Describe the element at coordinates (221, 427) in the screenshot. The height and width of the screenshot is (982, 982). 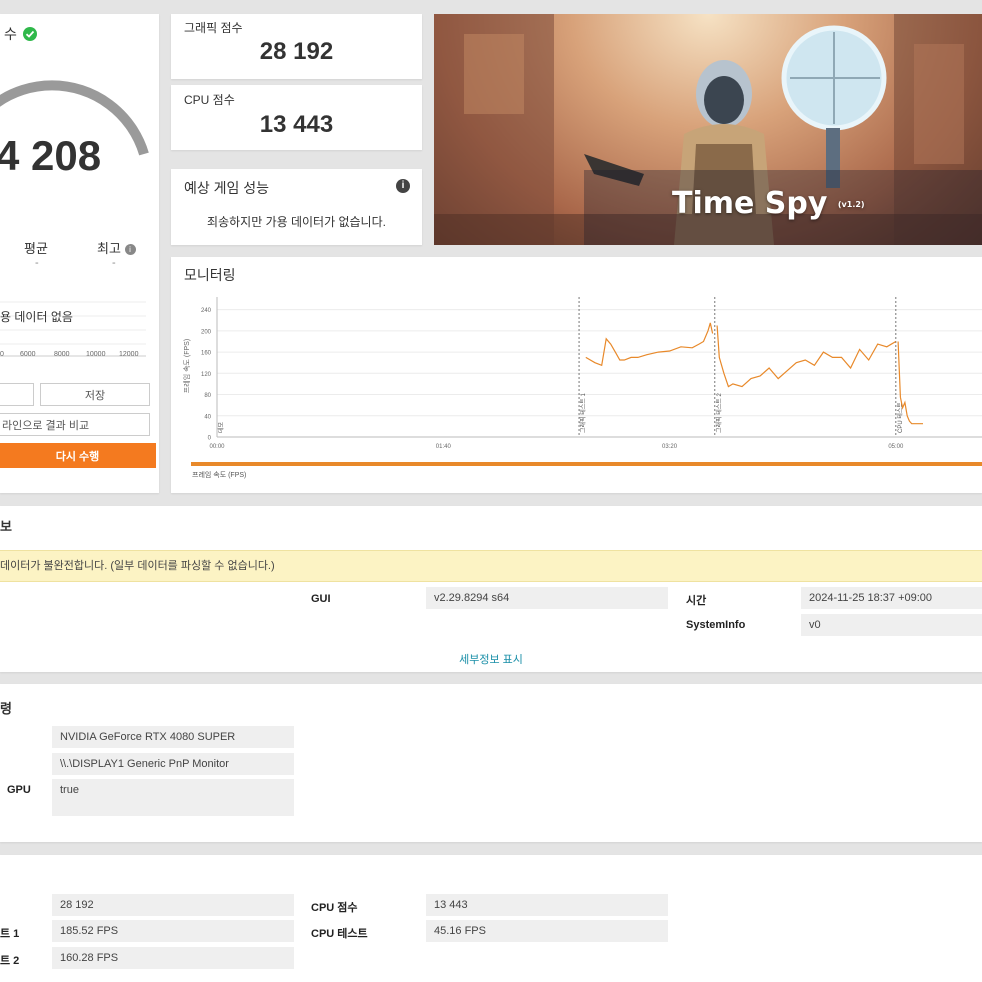
I see `phase-label: 데모` at that location.